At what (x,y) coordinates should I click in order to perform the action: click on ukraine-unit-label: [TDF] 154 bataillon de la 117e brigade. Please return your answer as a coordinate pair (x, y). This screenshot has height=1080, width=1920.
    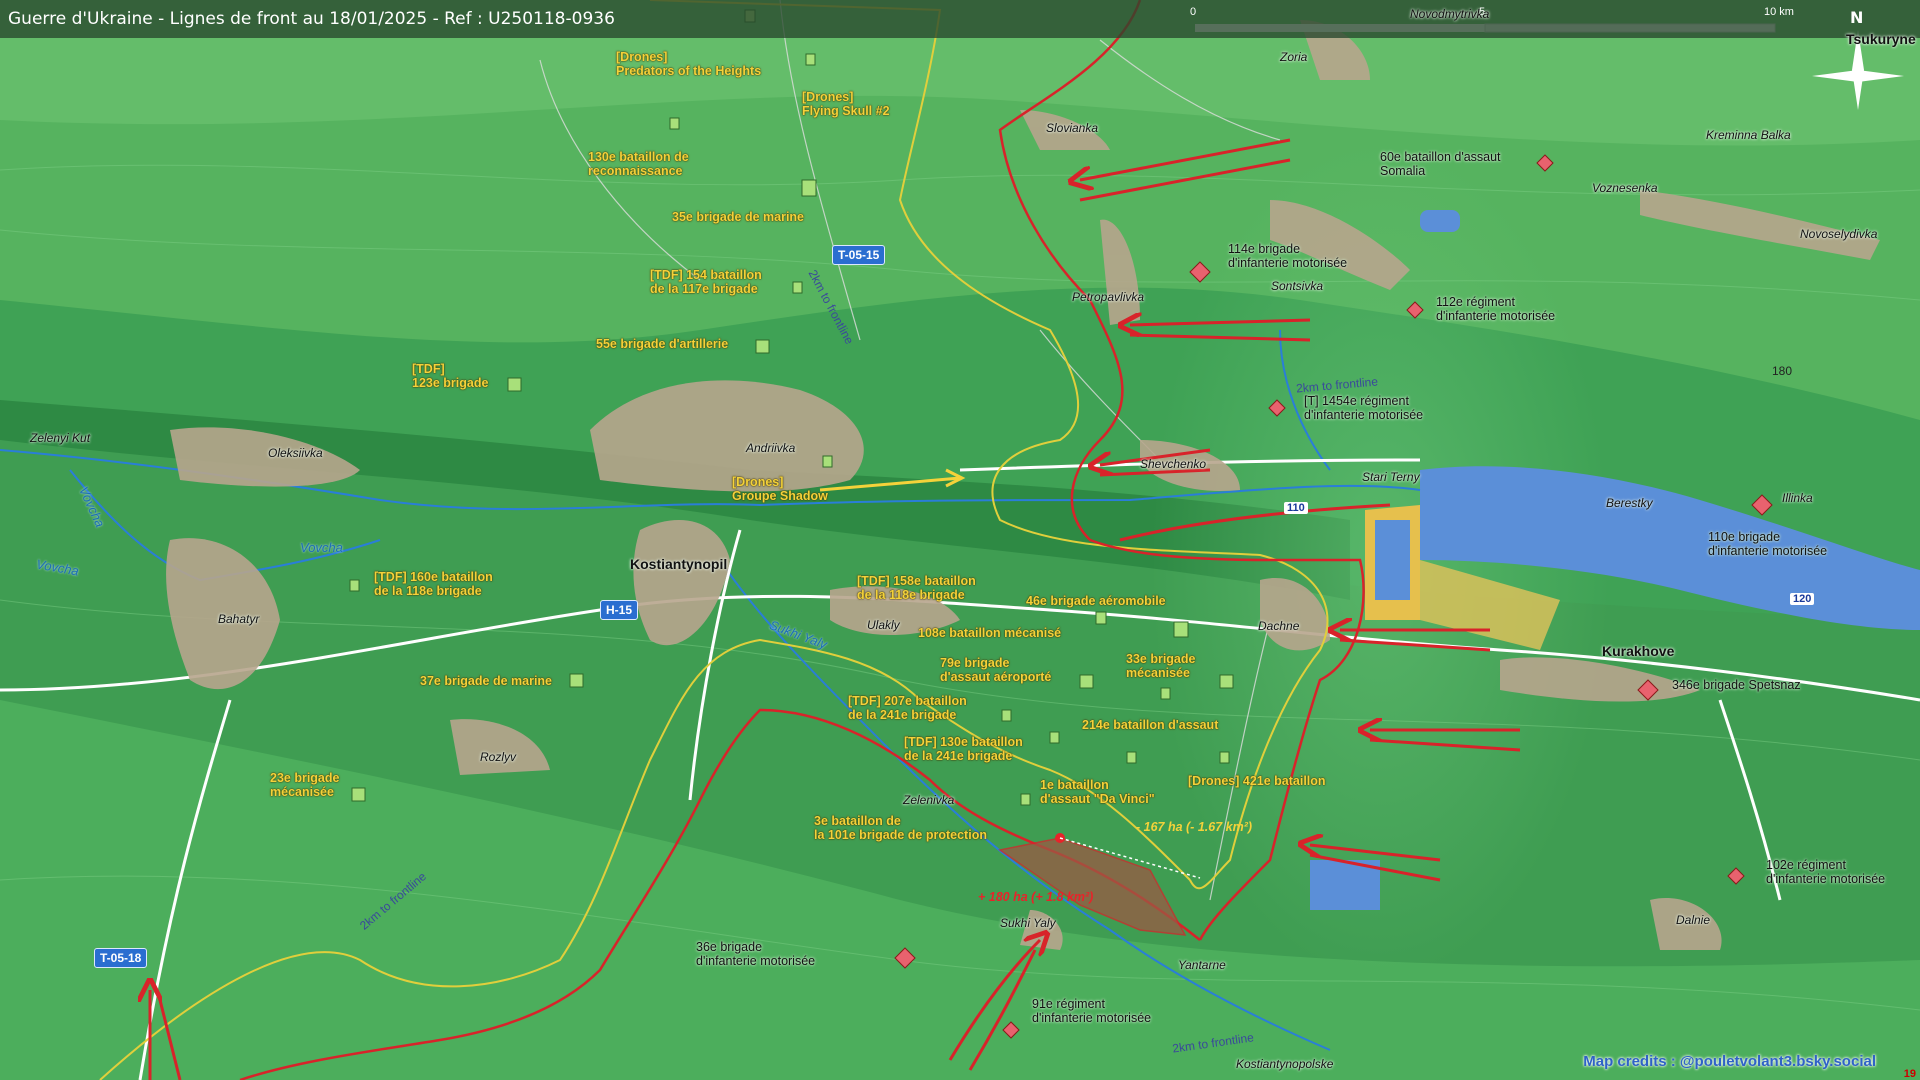
    Looking at the image, I should click on (706, 282).